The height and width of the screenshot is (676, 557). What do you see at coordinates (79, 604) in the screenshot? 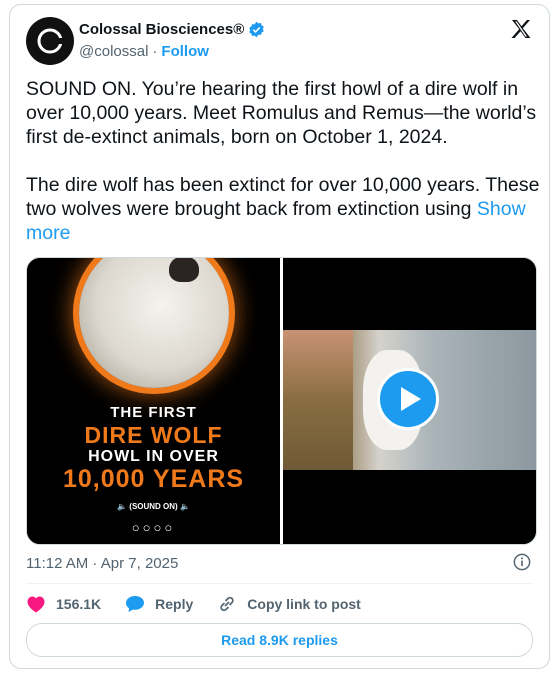
I see `like-count: 156.1K` at bounding box center [79, 604].